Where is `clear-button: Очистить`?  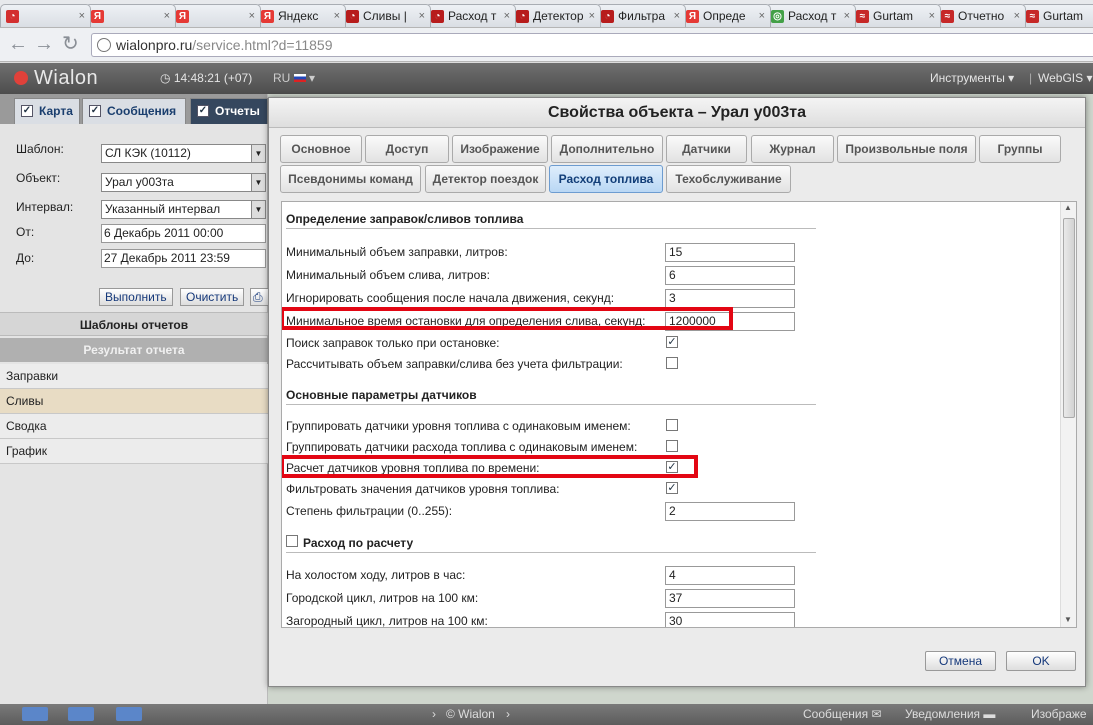 clear-button: Очистить is located at coordinates (212, 297).